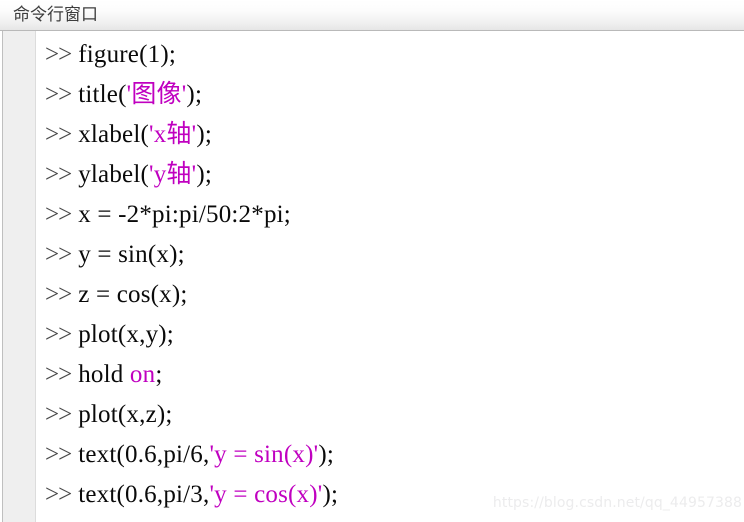  What do you see at coordinates (142, 374) in the screenshot?
I see `string-literal: on` at bounding box center [142, 374].